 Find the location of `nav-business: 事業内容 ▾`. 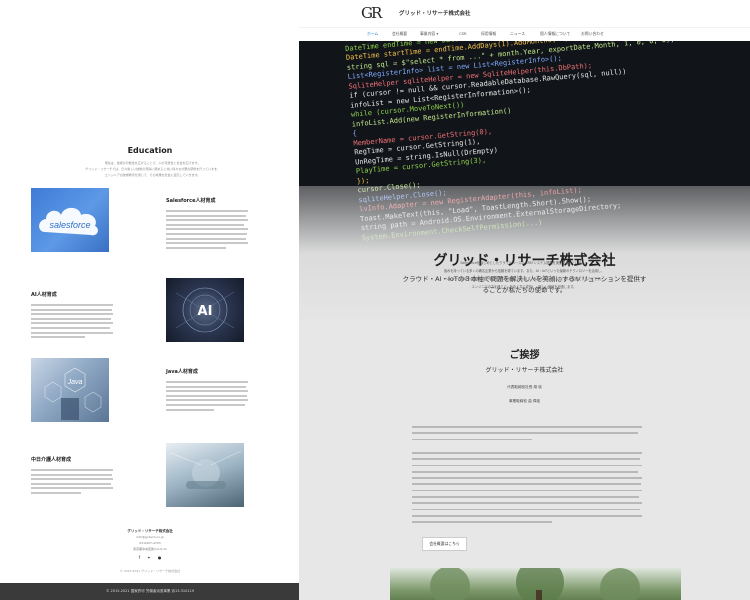

nav-business: 事業内容 ▾ is located at coordinates (429, 35).